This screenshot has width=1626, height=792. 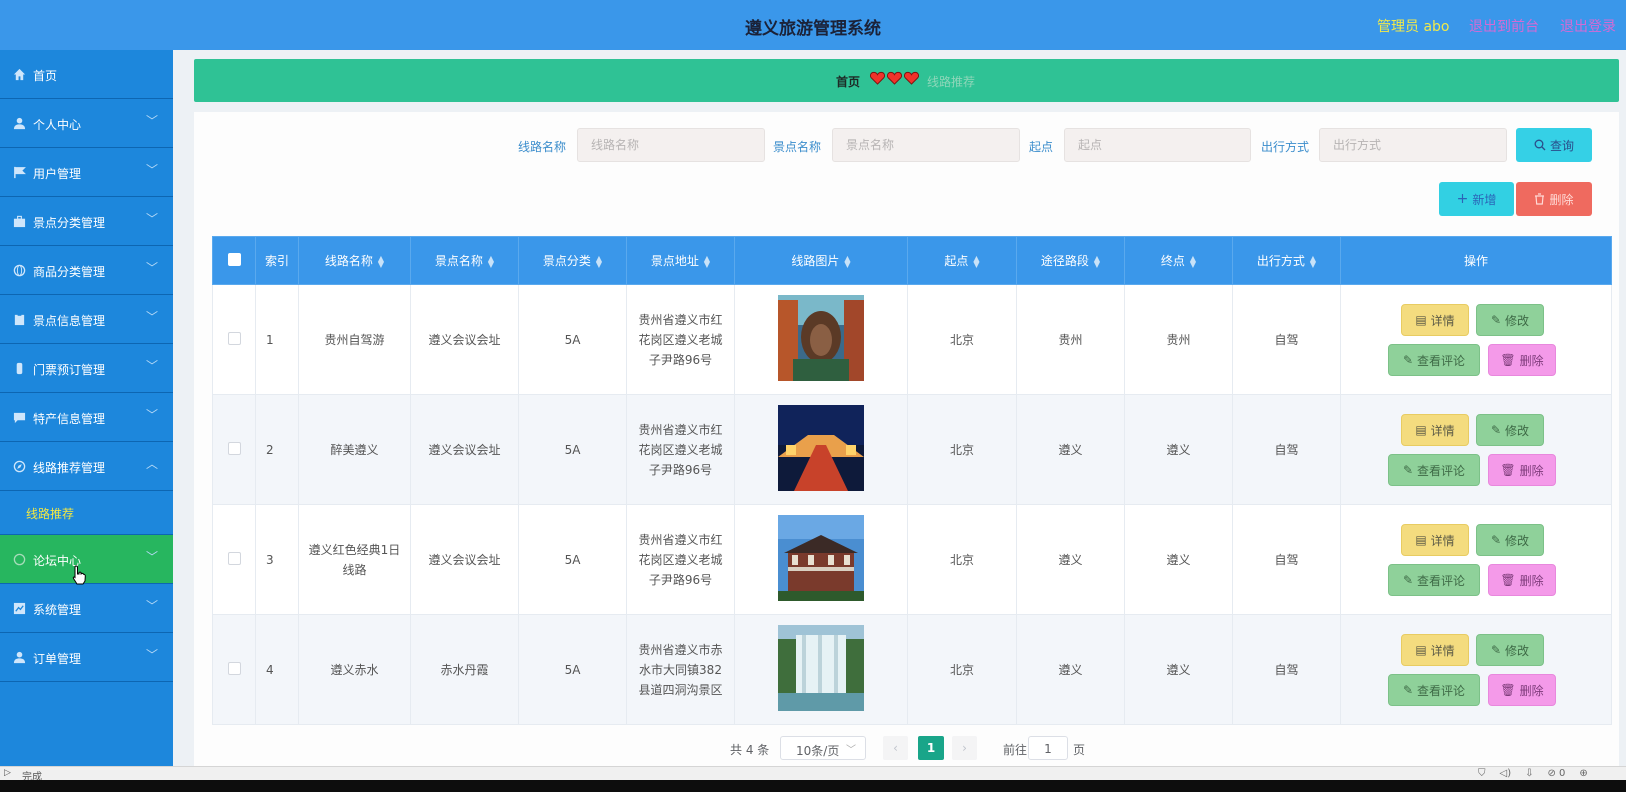 I want to click on start-input, so click(x=1157, y=145).